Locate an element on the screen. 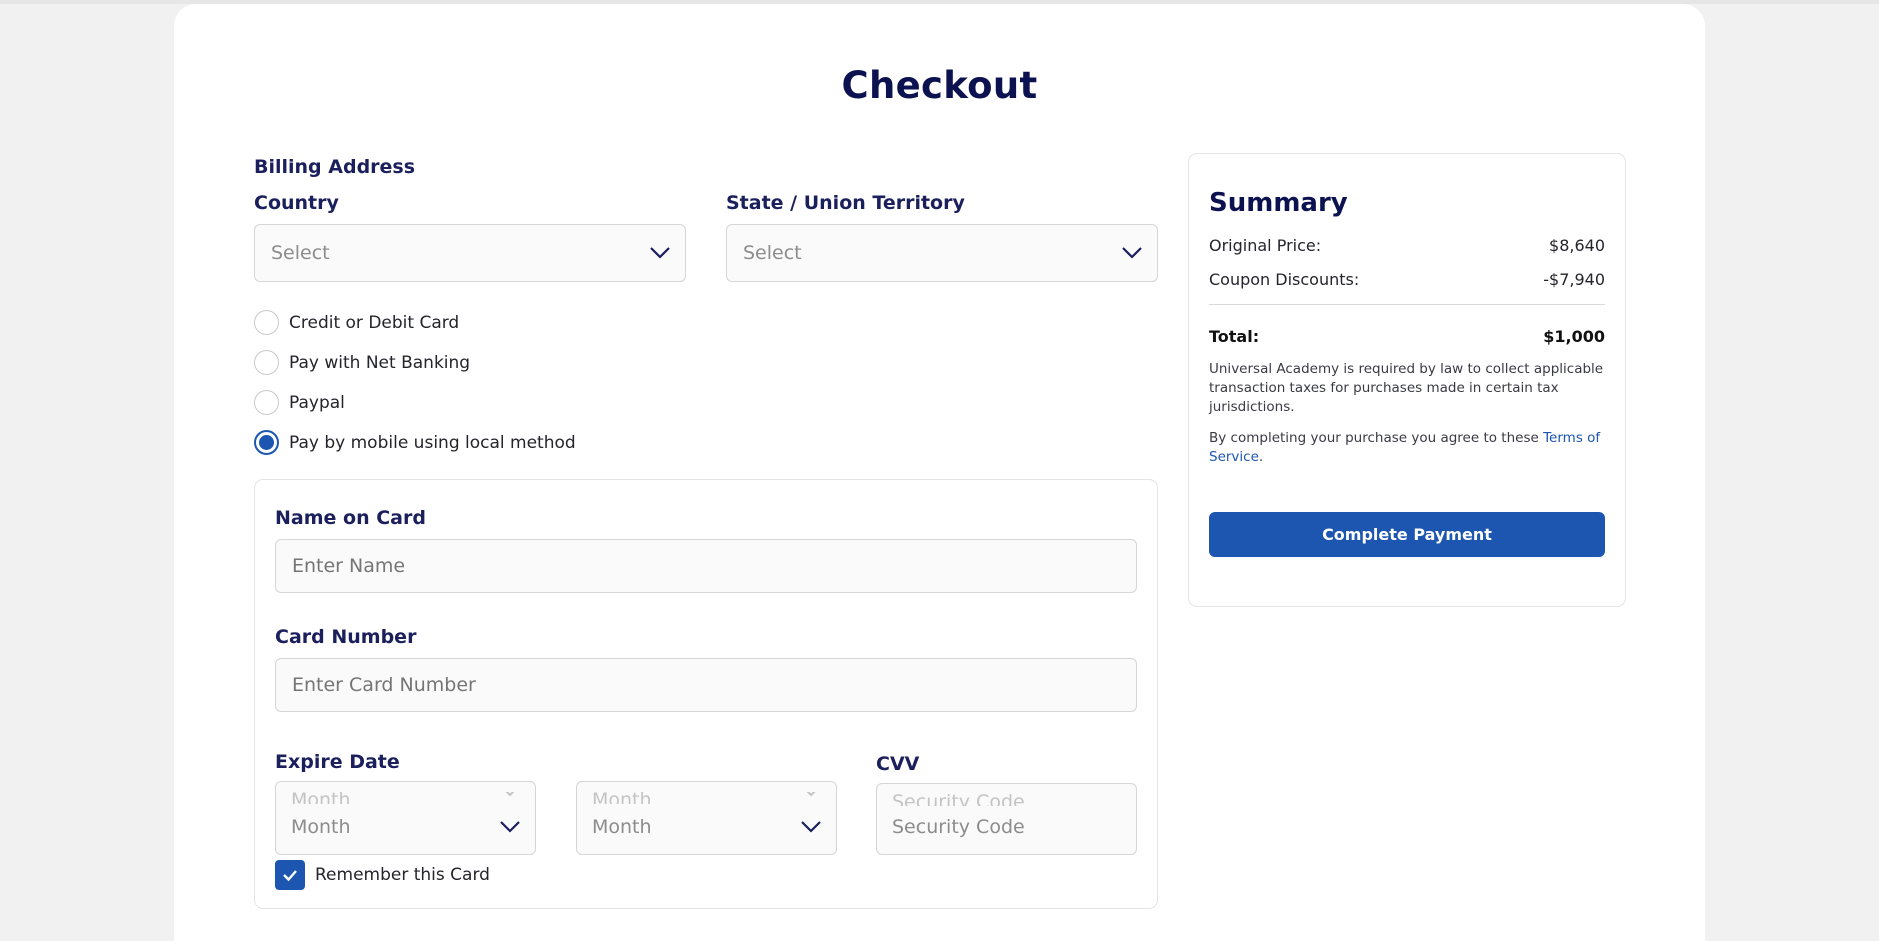  payment-option-card: Credit or Debit Card is located at coordinates (356, 322).